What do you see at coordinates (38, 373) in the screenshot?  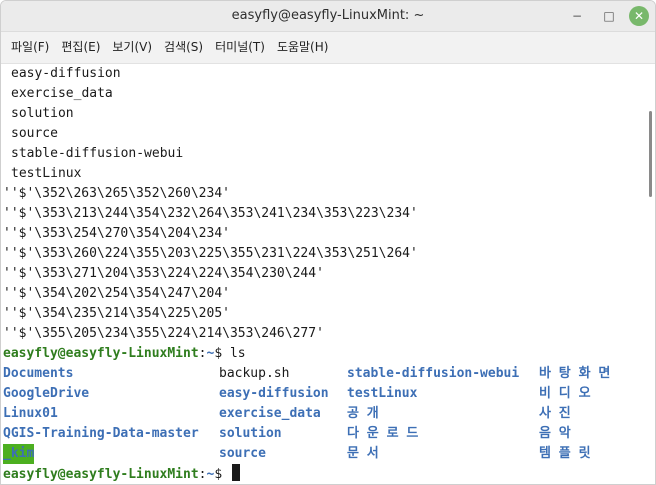 I see `ls-entry: Documents` at bounding box center [38, 373].